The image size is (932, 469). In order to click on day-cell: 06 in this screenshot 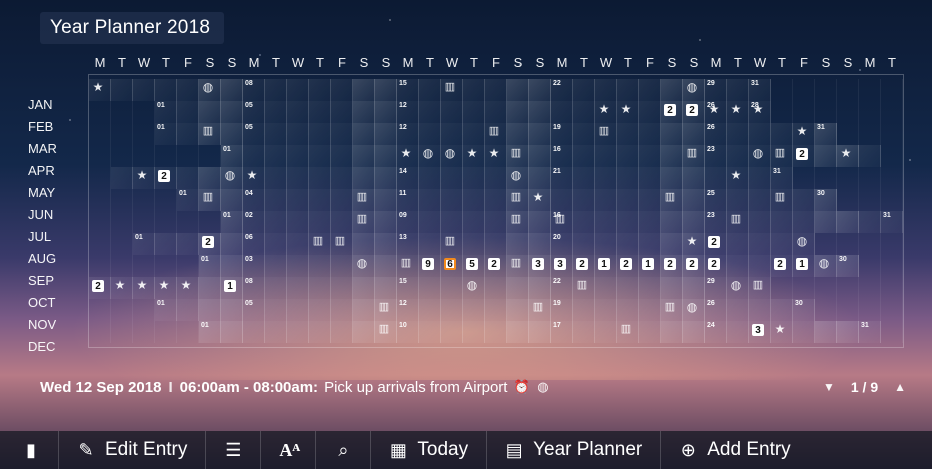, I will do `click(254, 244)`.